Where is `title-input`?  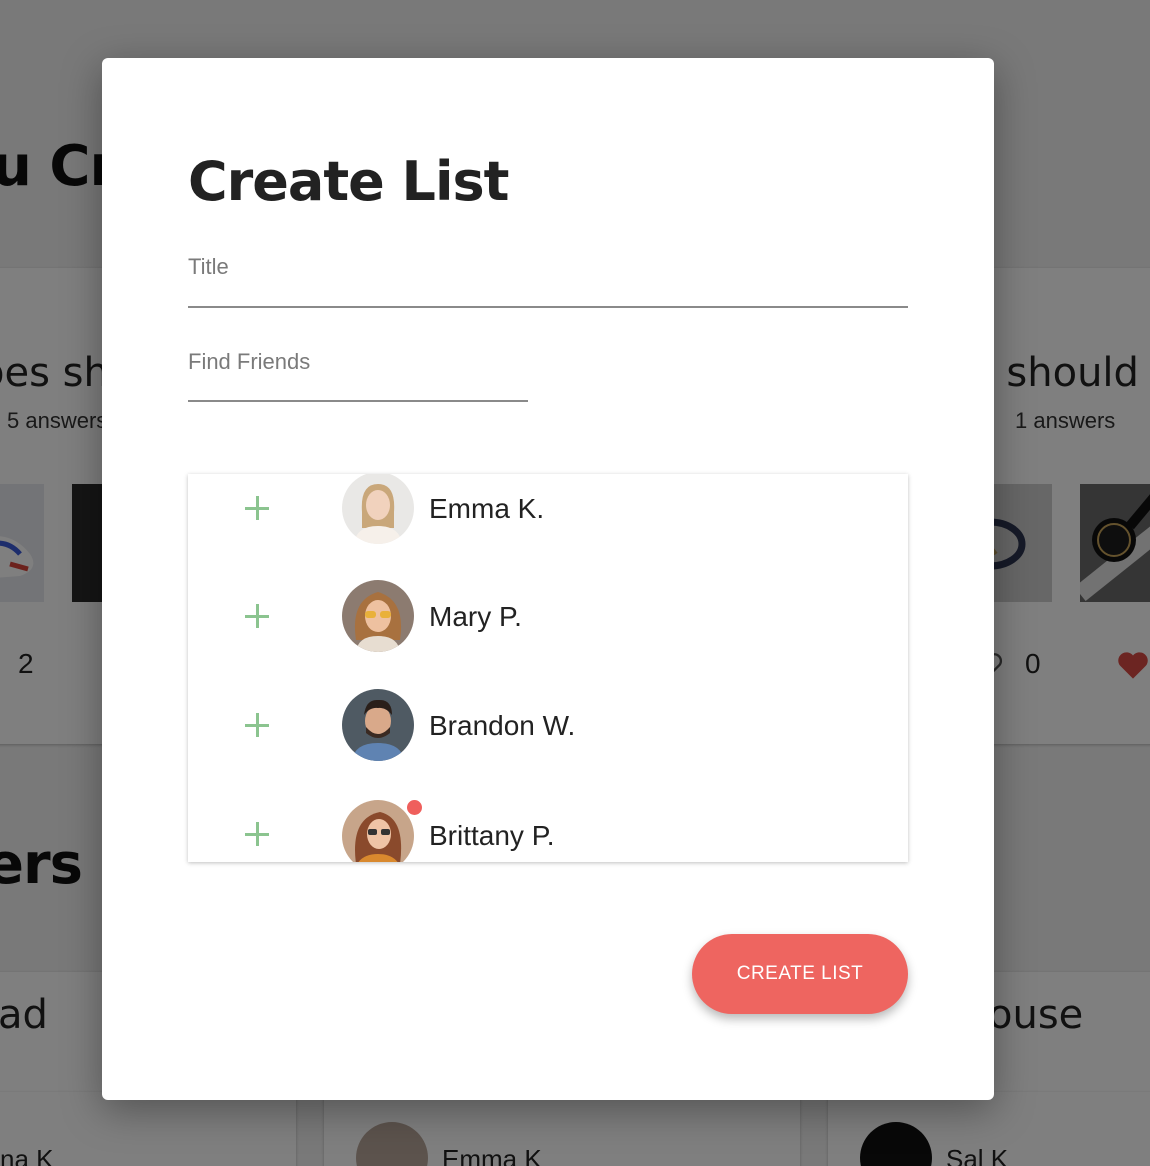 title-input is located at coordinates (548, 278).